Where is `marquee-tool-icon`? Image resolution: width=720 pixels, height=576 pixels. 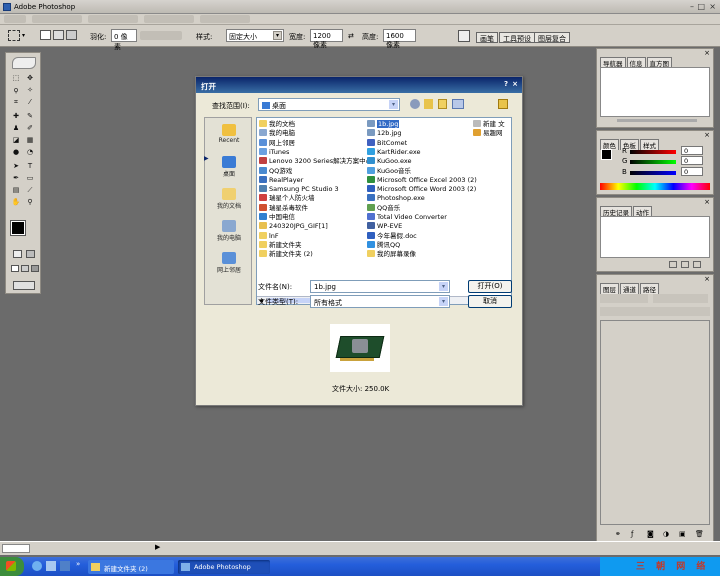
marquee-tool-icon is located at coordinates (14, 35).